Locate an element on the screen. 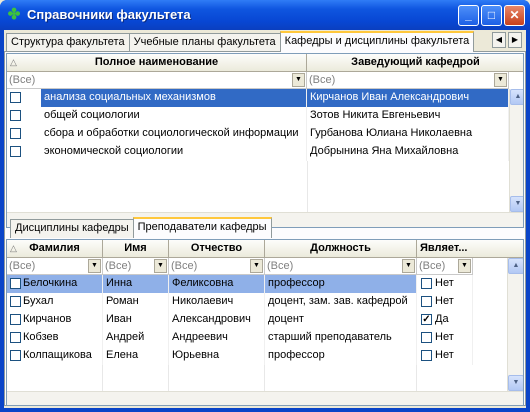  checkmark-icon: ✓ is located at coordinates (426, 319).